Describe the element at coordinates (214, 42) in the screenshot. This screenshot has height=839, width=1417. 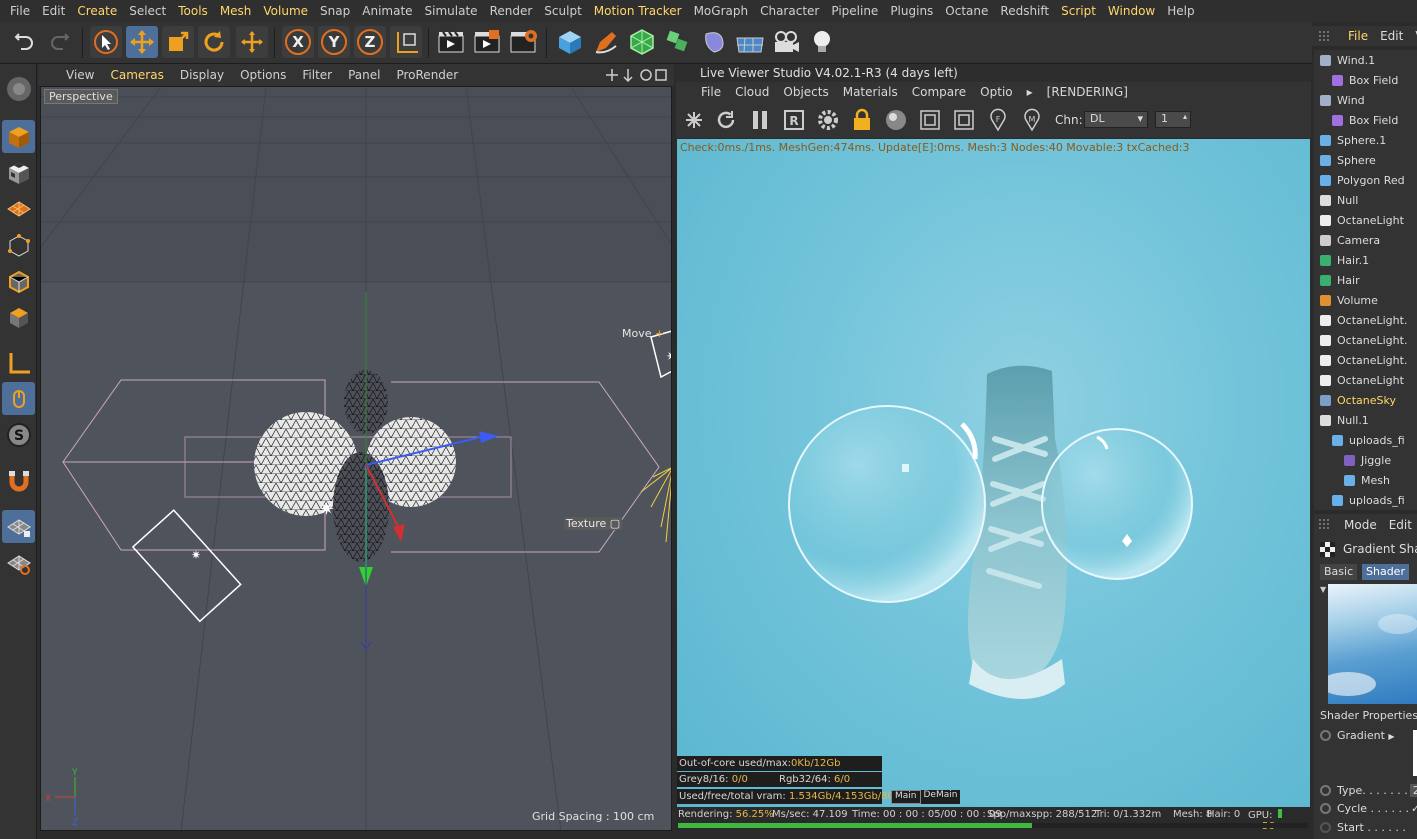
I see `rotate-icon` at that location.